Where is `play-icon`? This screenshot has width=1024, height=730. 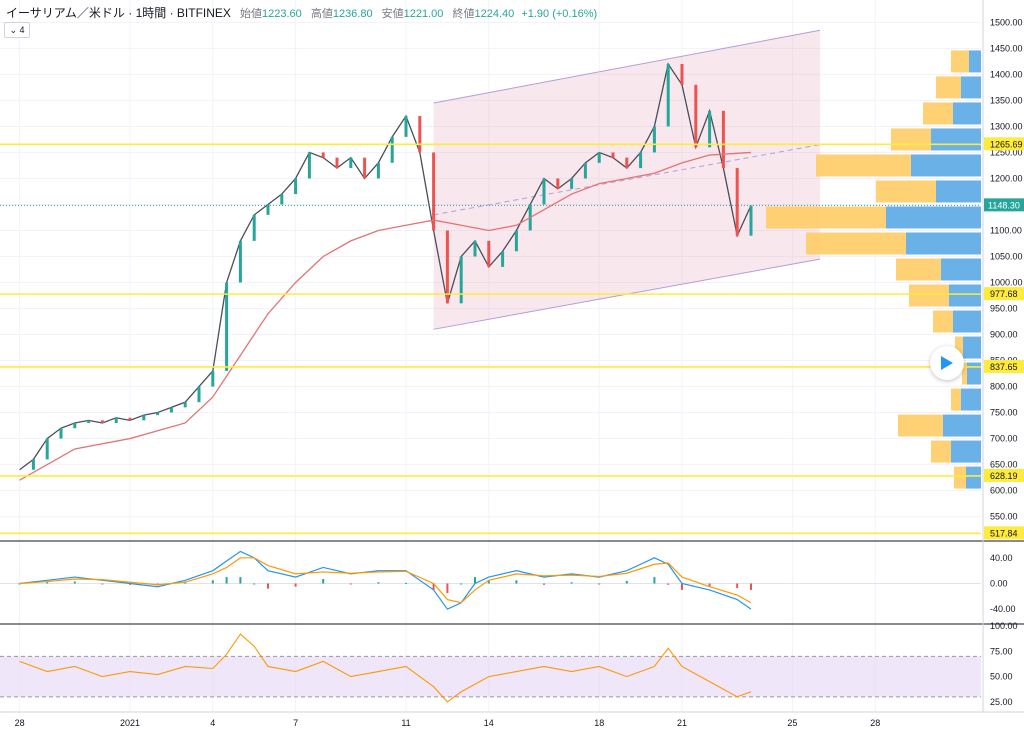
play-icon is located at coordinates (947, 363).